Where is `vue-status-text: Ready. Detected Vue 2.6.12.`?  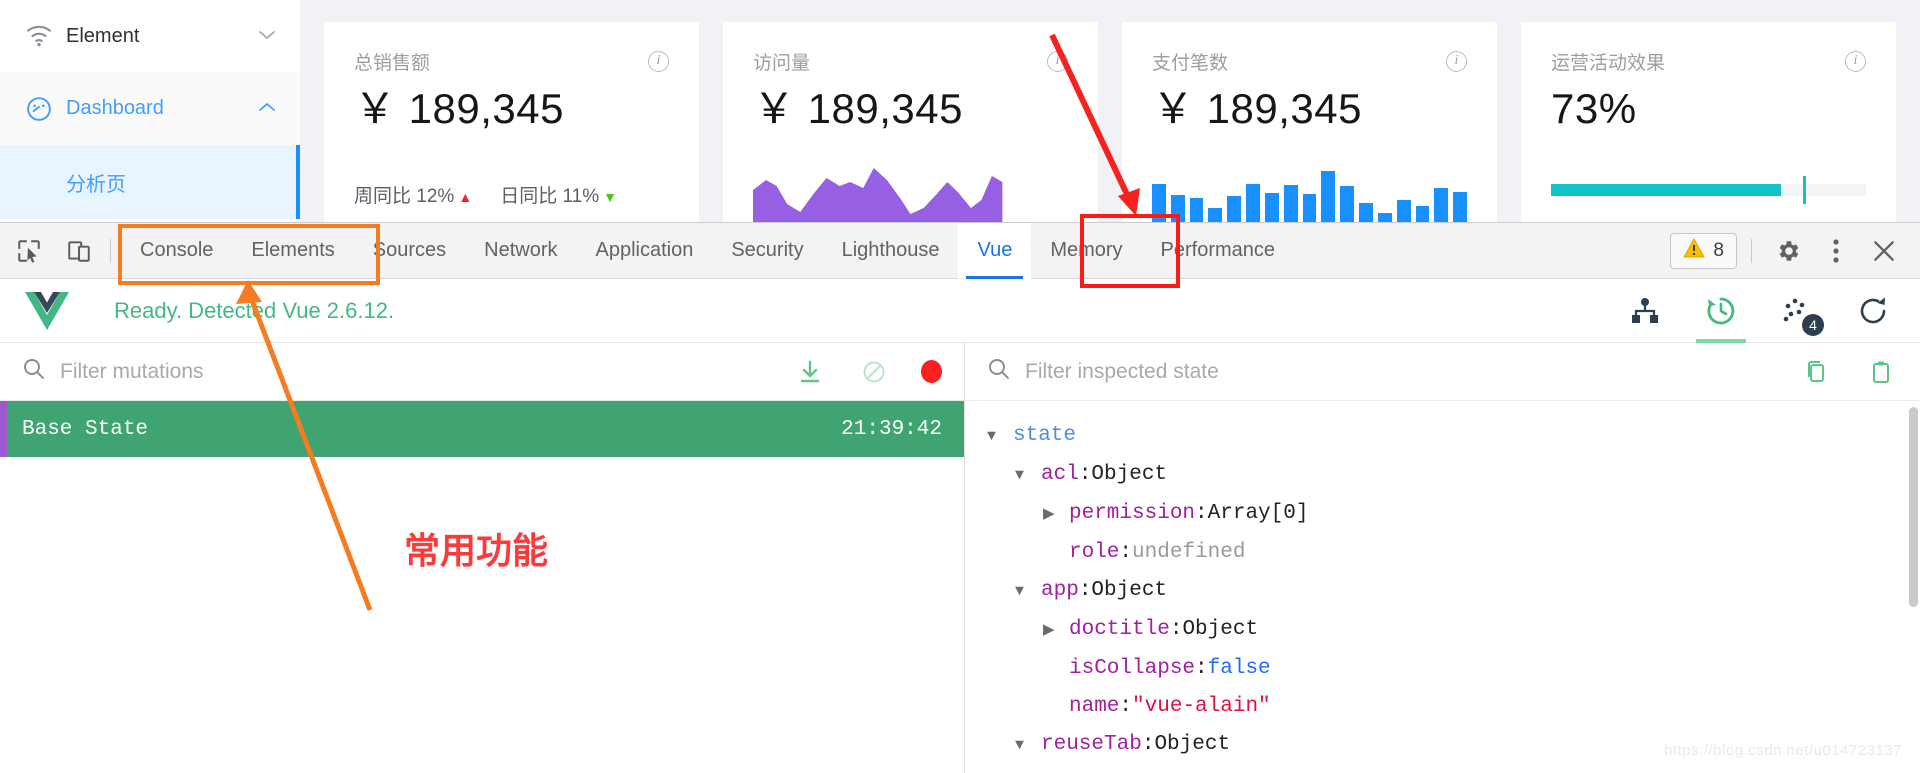
vue-status-text: Ready. Detected Vue 2.6.12. is located at coordinates (254, 310).